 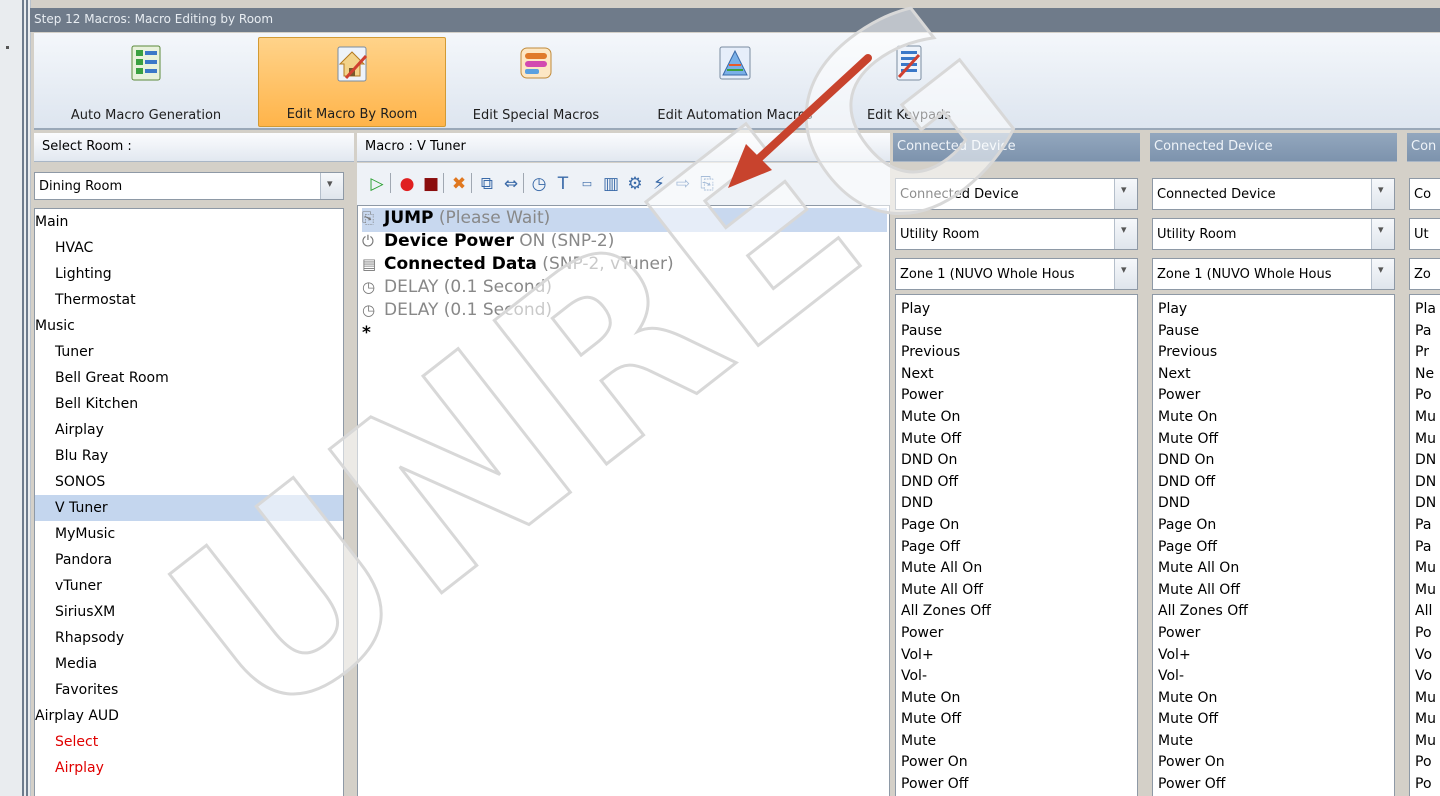 What do you see at coordinates (407, 184) in the screenshot?
I see `record-icon: ●` at bounding box center [407, 184].